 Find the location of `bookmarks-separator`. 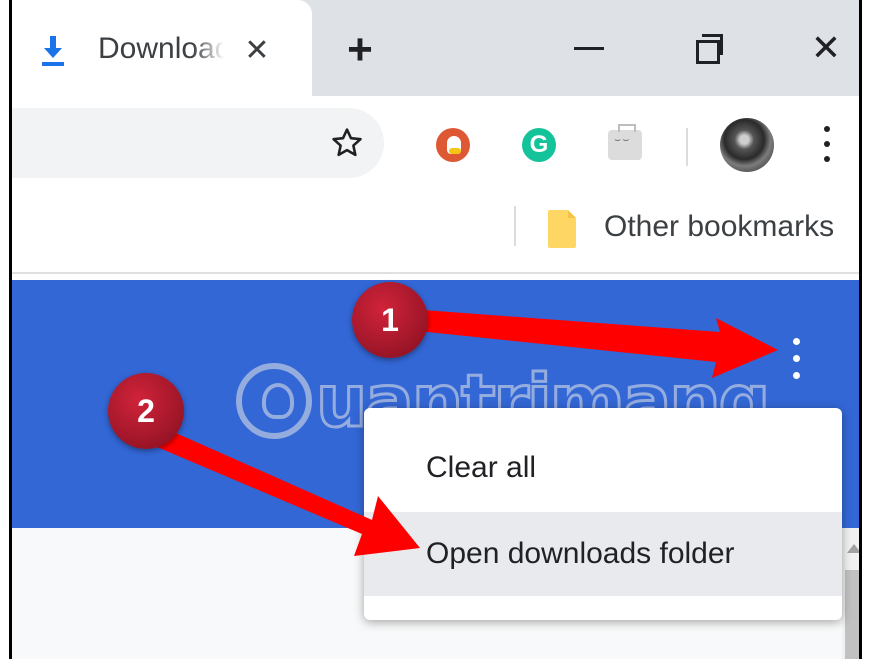

bookmarks-separator is located at coordinates (515, 226).